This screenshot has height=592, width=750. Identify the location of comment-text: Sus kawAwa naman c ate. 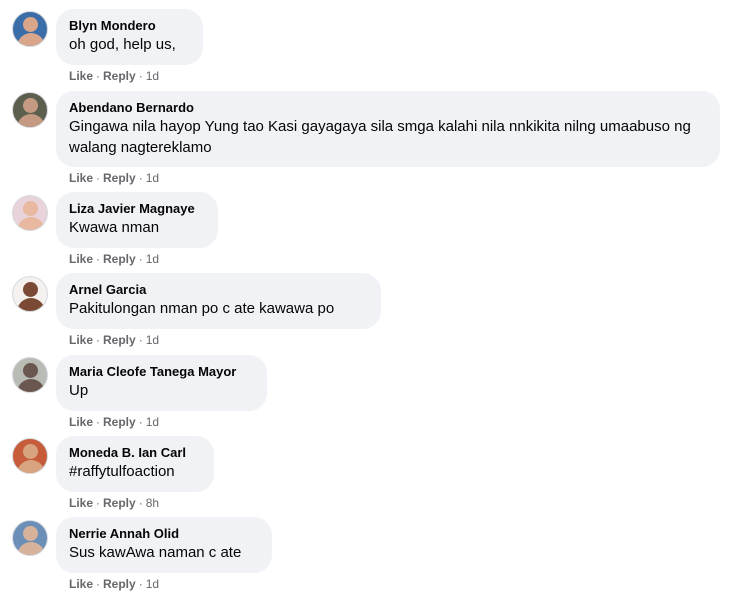
(155, 552).